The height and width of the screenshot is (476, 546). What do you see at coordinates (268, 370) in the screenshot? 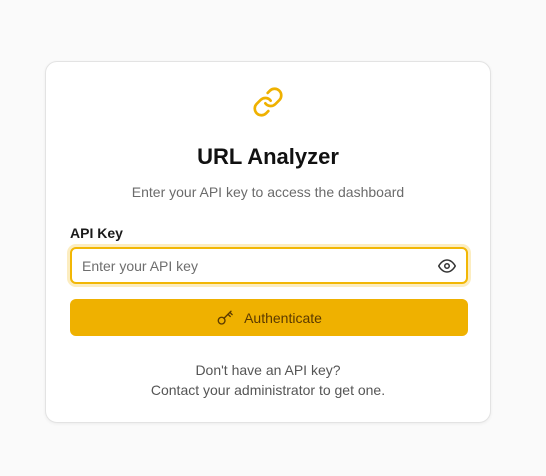
I see `help-text-line-1: Don't have an API key?` at bounding box center [268, 370].